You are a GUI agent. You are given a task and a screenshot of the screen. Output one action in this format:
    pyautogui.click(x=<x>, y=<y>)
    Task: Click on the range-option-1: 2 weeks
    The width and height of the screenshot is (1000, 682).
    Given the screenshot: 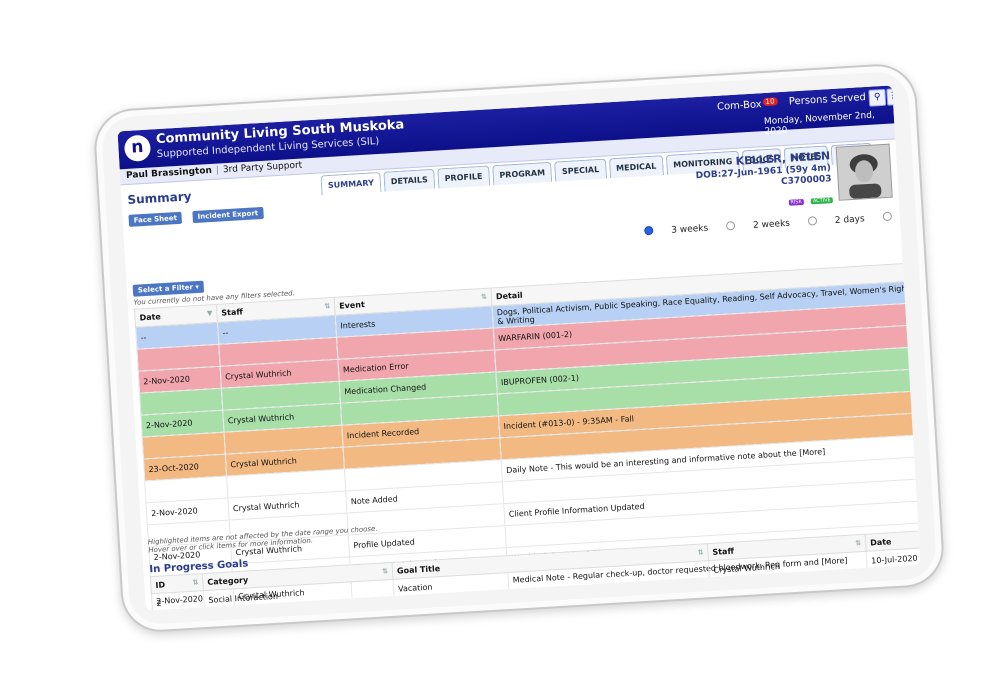 What is the action you would take?
    pyautogui.click(x=758, y=225)
    